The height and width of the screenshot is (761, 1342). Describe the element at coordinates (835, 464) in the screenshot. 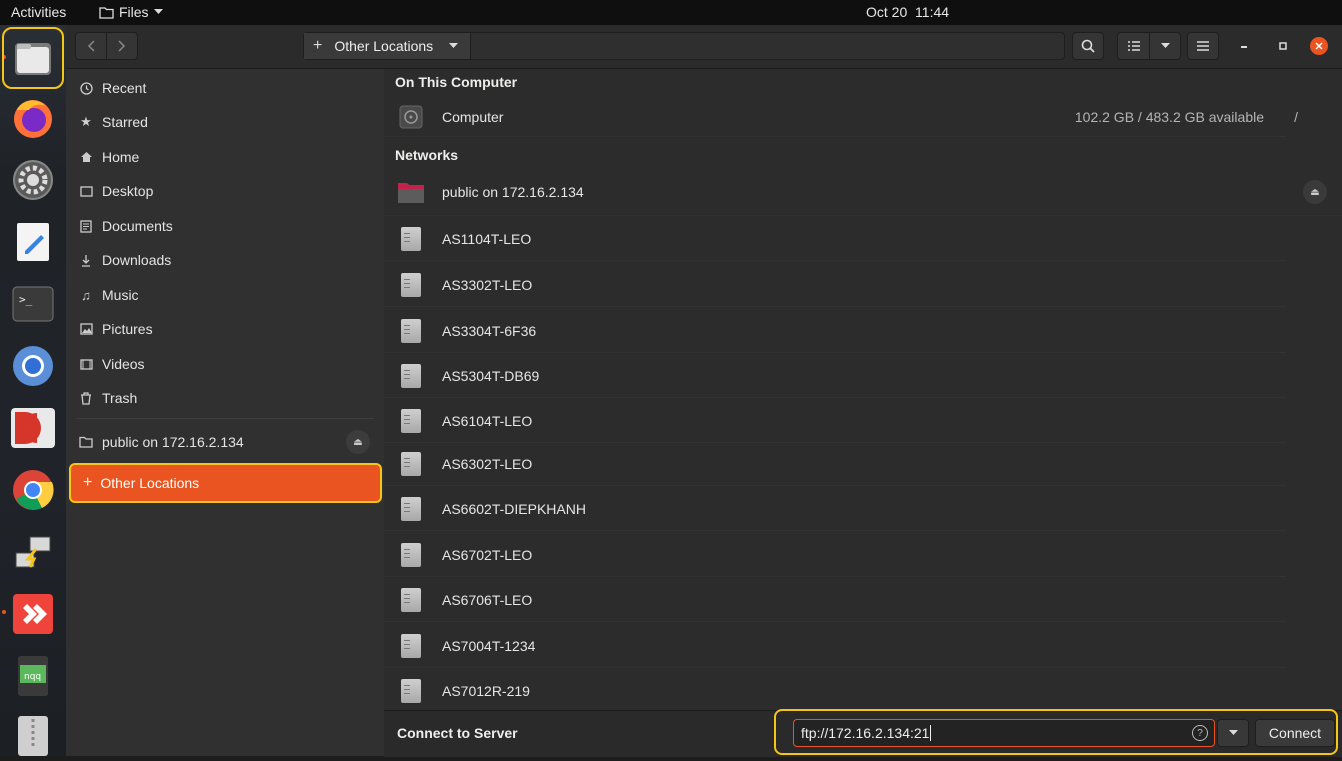

I see `network-row: AS6302T-LEO` at that location.